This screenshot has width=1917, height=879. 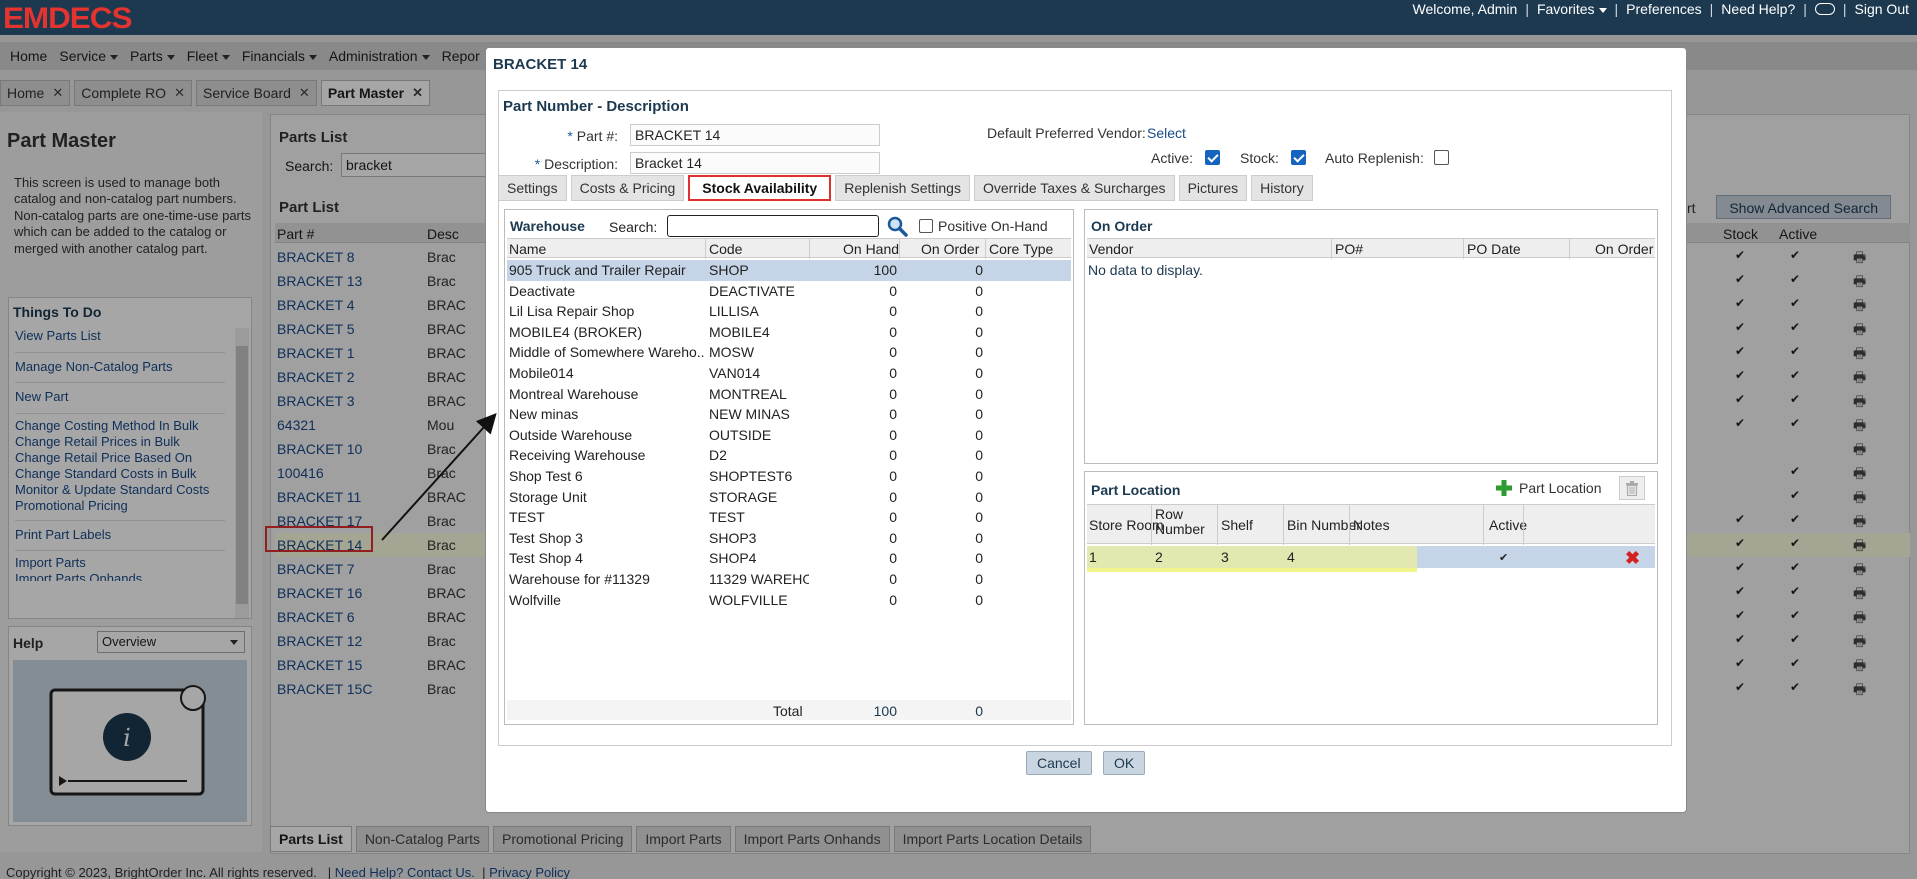 What do you see at coordinates (1059, 763) in the screenshot?
I see `cancel-button: Cancel` at bounding box center [1059, 763].